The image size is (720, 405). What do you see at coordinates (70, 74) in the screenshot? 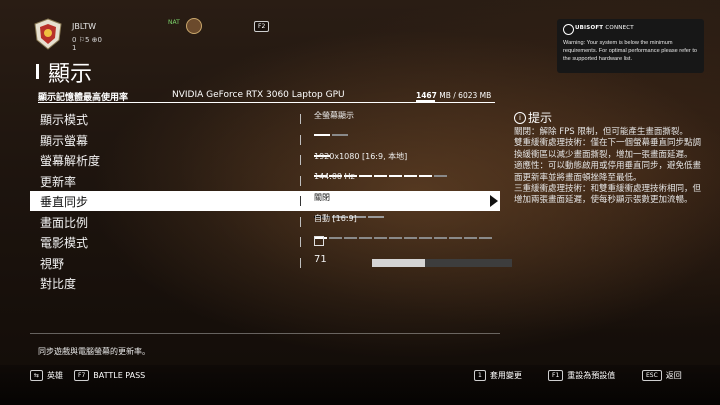
I see `page-title: 顯示` at bounding box center [70, 74].